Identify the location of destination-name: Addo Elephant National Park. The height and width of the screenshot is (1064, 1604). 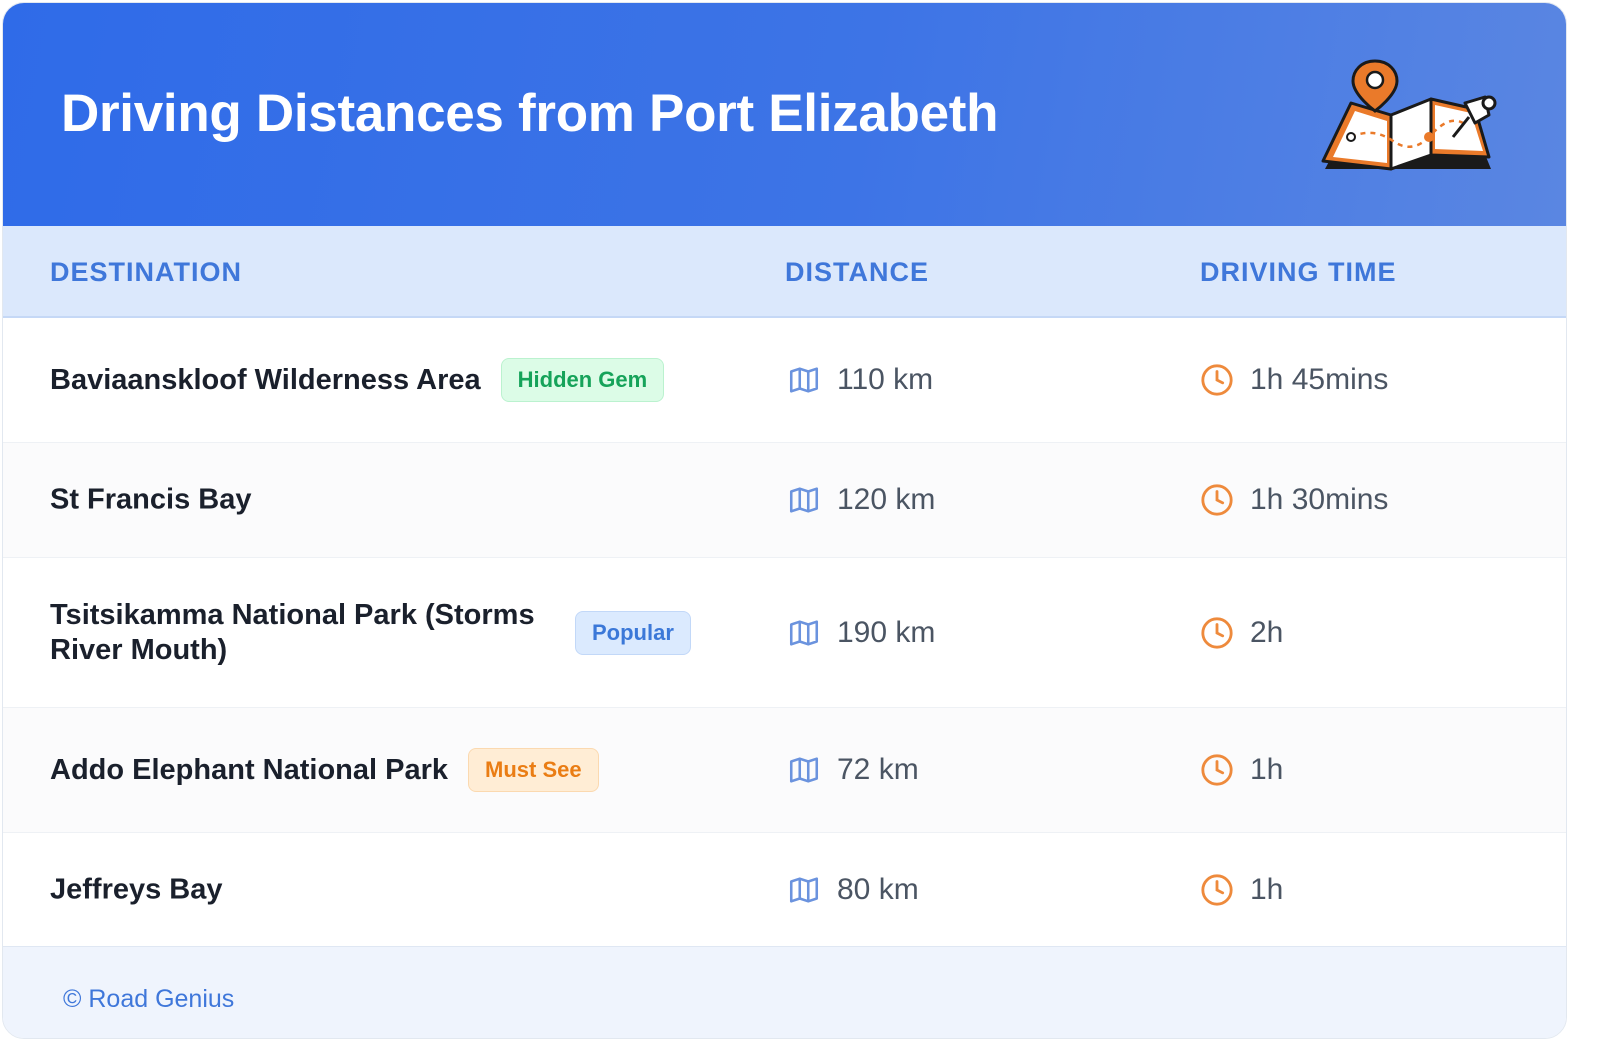
(249, 769).